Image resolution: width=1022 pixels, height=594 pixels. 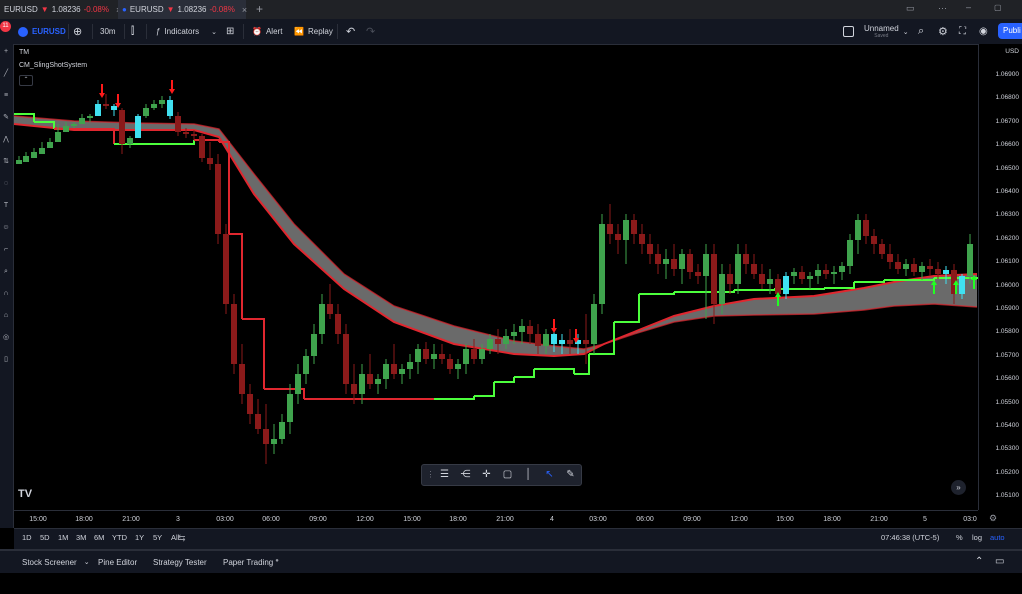 What do you see at coordinates (6, 360) in the screenshot?
I see `trash-icon: ▯` at bounding box center [6, 360].